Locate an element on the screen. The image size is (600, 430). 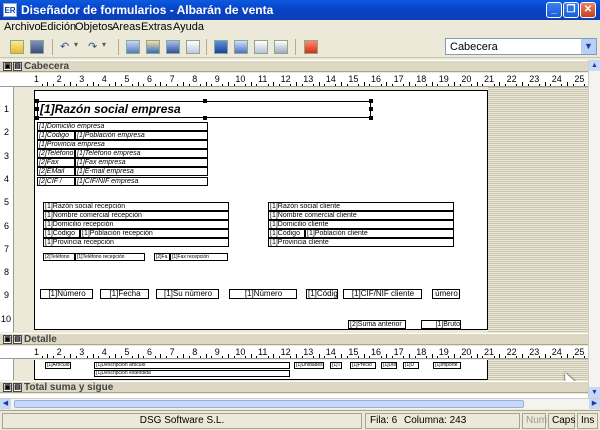
menu-ayuda: Ayuda is located at coordinates (188, 27).